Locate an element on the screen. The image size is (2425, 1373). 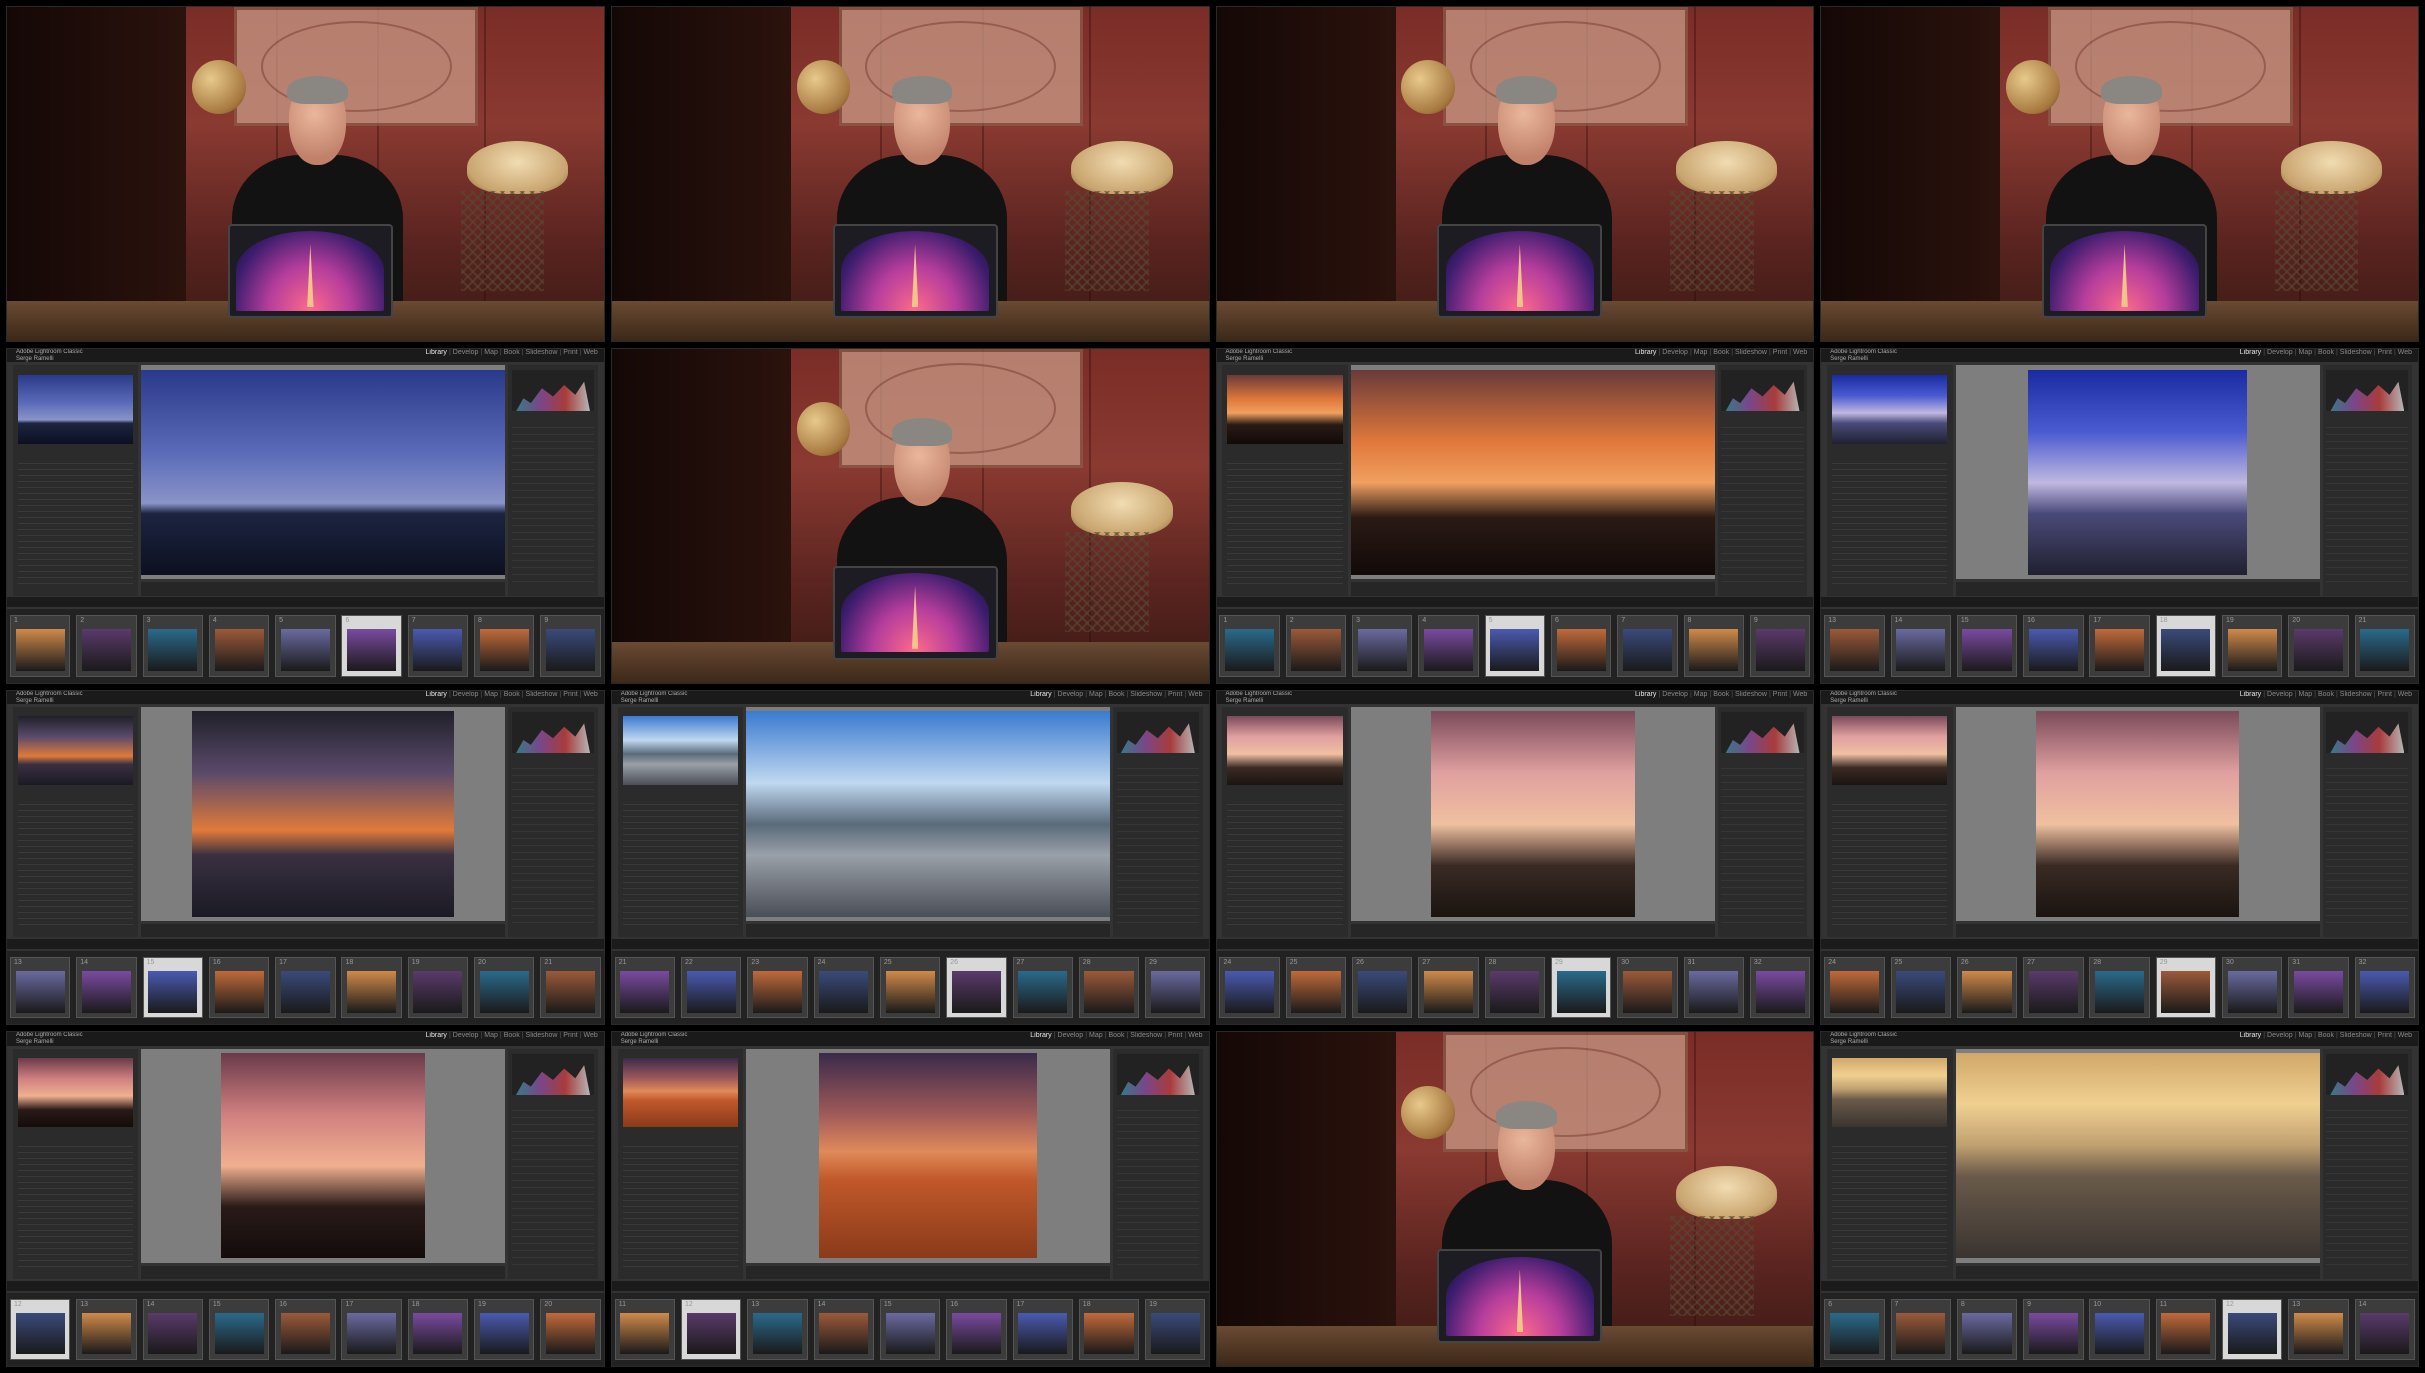
filmstrip: 1 2 3 4 5 6 7 8 9 is located at coordinates (305, 646).